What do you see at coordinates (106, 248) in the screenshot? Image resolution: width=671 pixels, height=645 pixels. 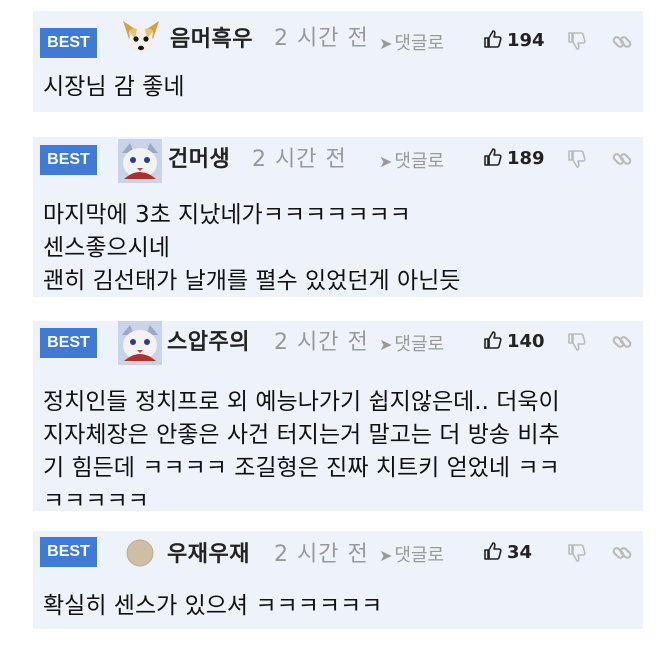 I see `comment-line: 센스좋으시네` at bounding box center [106, 248].